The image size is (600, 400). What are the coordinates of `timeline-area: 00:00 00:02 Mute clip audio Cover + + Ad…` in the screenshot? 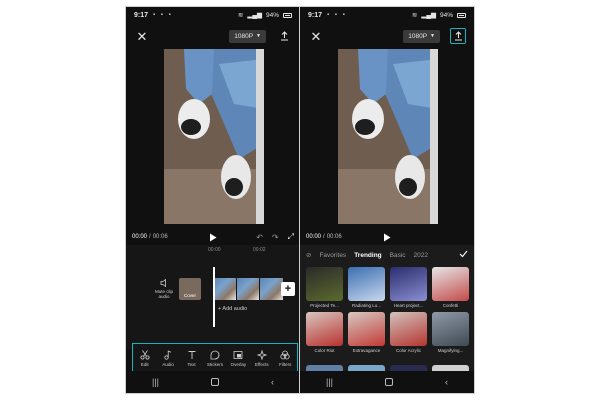 It's located at (213, 297).